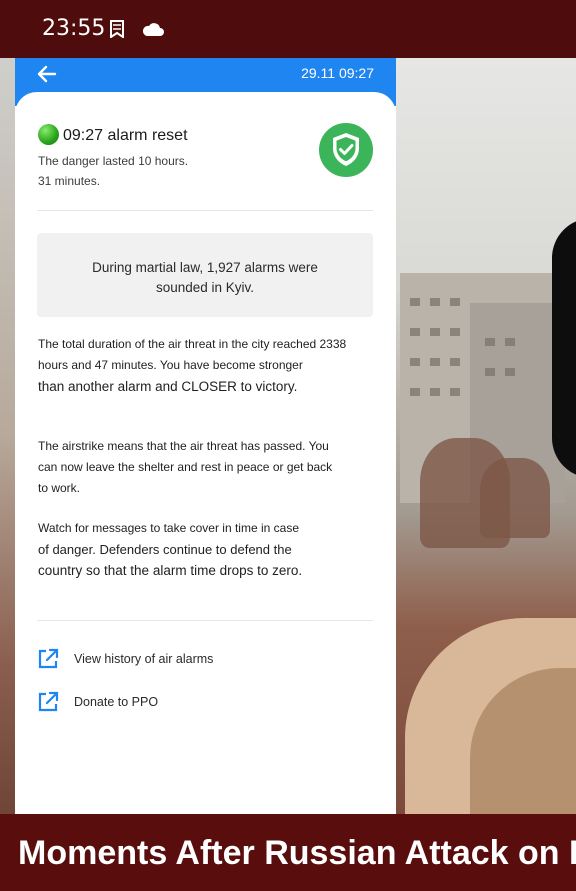 The width and height of the screenshot is (576, 891). I want to click on duration-line-2: 31 minutes., so click(69, 181).